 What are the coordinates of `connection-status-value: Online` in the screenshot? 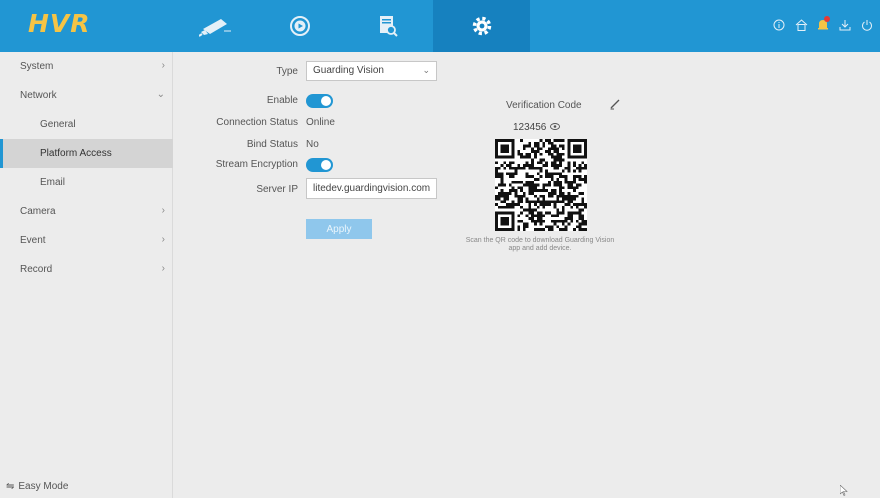 It's located at (320, 122).